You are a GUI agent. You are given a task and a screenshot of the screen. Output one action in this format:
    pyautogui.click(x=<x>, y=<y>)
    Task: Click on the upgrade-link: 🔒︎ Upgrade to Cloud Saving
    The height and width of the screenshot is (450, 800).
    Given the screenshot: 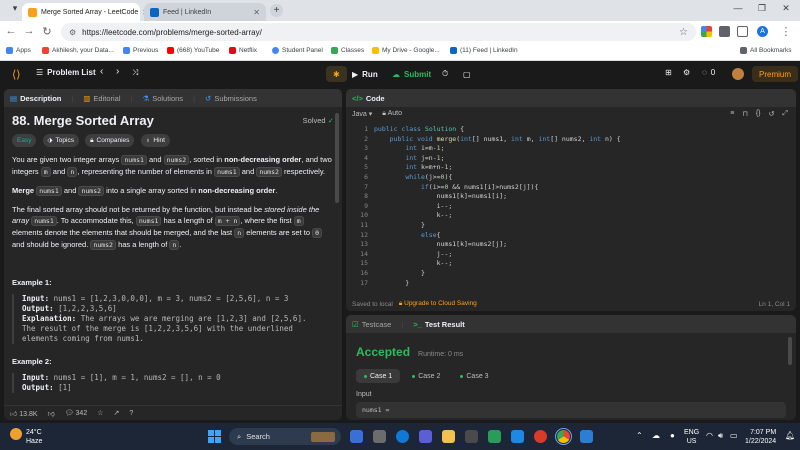 What is the action you would take?
    pyautogui.click(x=438, y=304)
    